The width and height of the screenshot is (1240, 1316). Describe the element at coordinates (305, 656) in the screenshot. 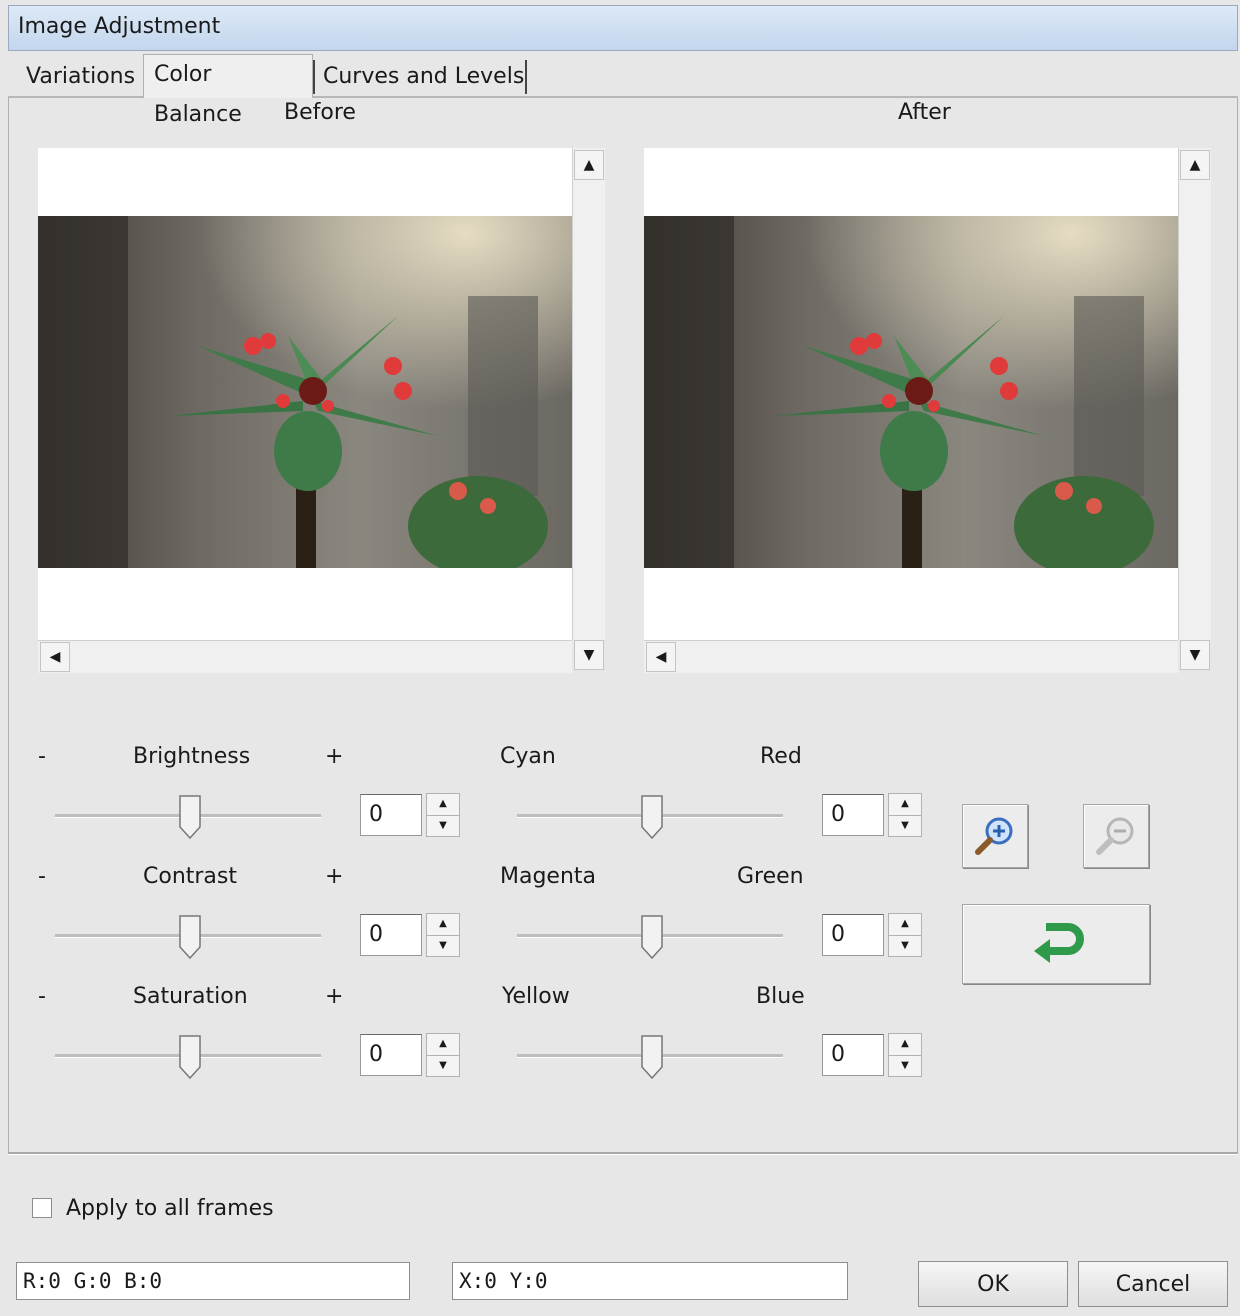

I see `before-horizontal-scrollbar: ◀` at that location.